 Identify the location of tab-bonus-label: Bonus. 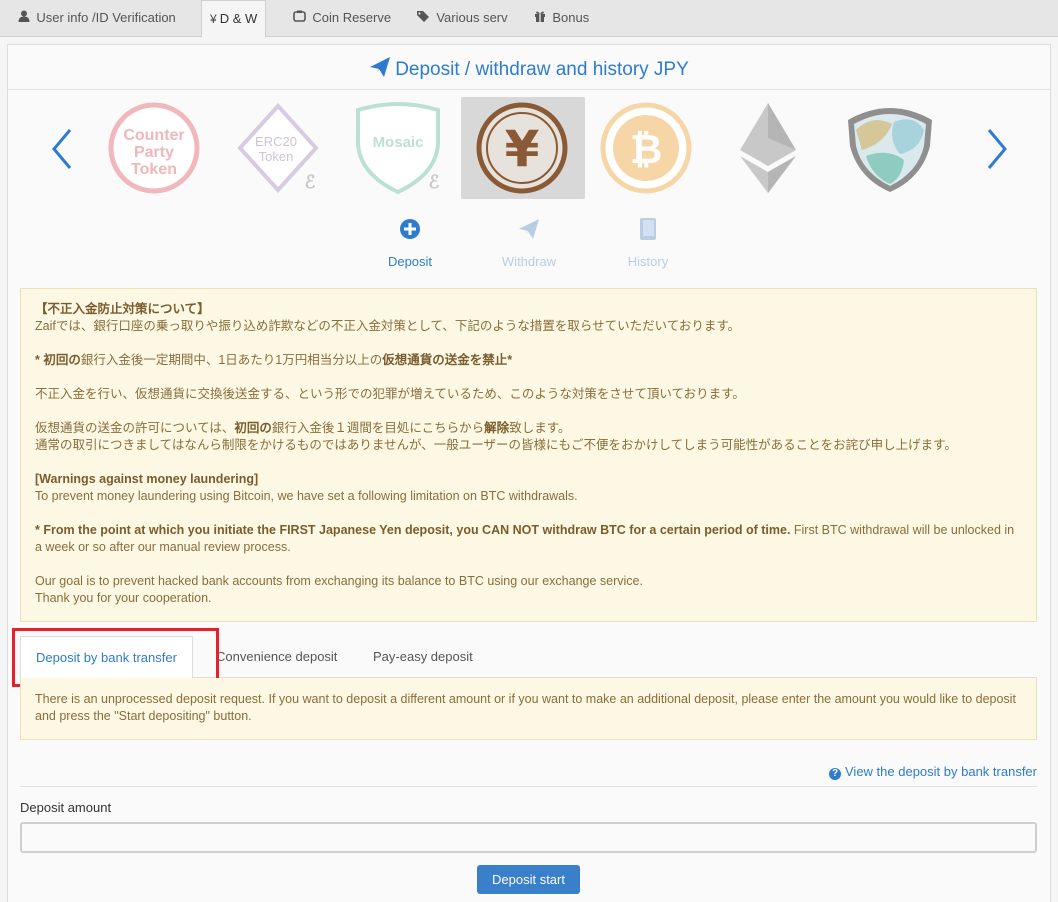
(571, 17).